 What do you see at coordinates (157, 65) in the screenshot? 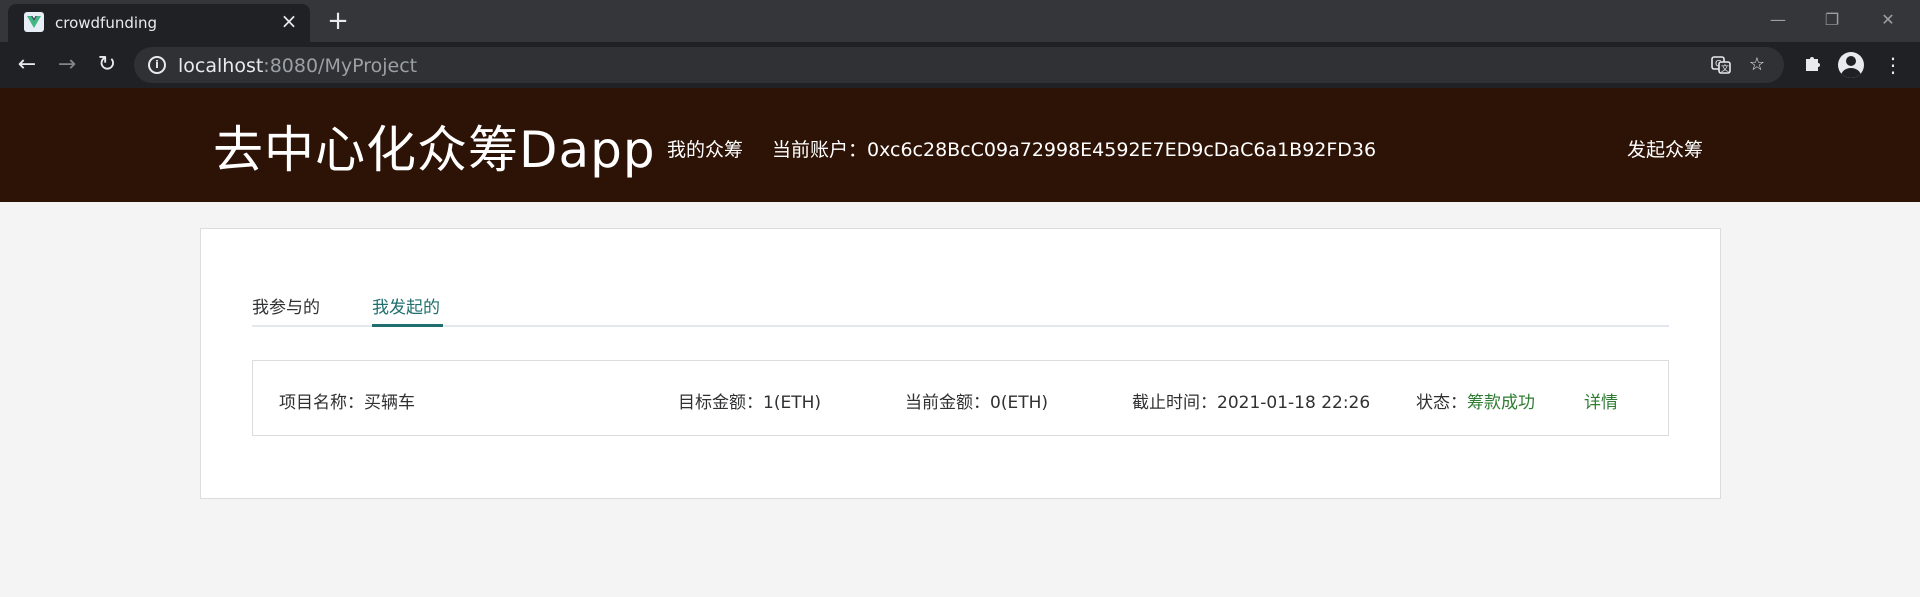
I see `site-info-icon: i` at bounding box center [157, 65].